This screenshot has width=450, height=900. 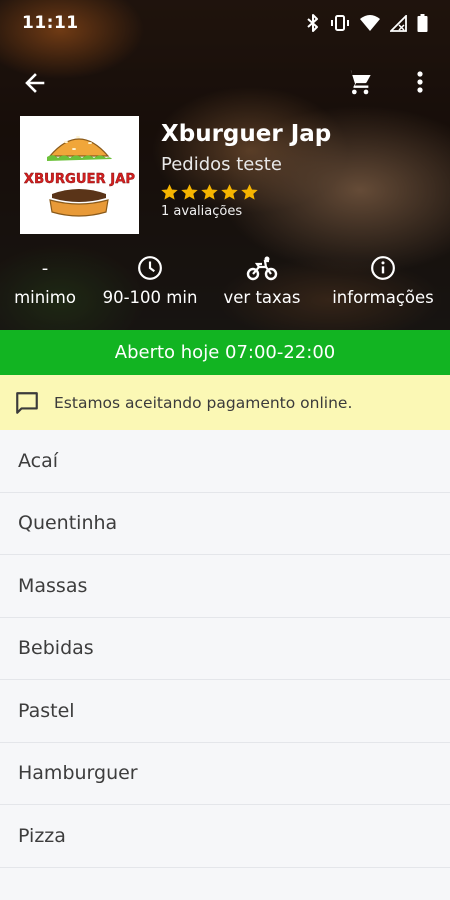 I want to click on back-button, so click(x=35, y=83).